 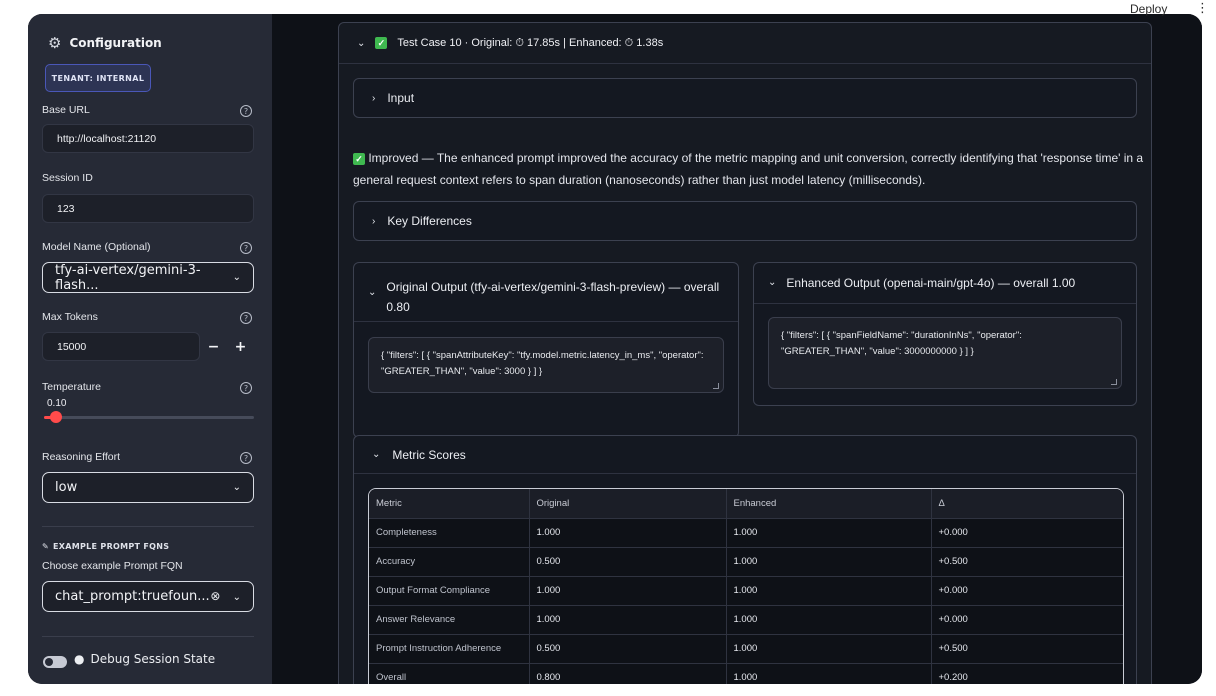 What do you see at coordinates (67, 178) in the screenshot?
I see `session-id-label: Session ID` at bounding box center [67, 178].